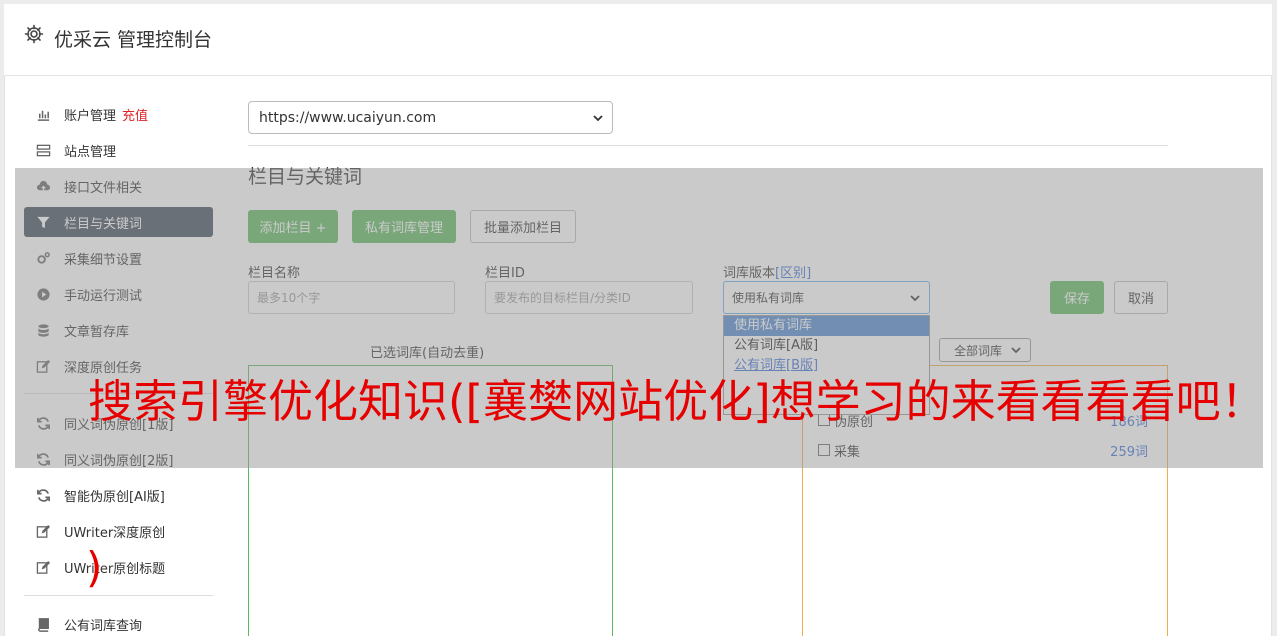 This screenshot has height=636, width=1277. I want to click on sidebar-item-label: 智能伪原创[AI版], so click(114, 497).